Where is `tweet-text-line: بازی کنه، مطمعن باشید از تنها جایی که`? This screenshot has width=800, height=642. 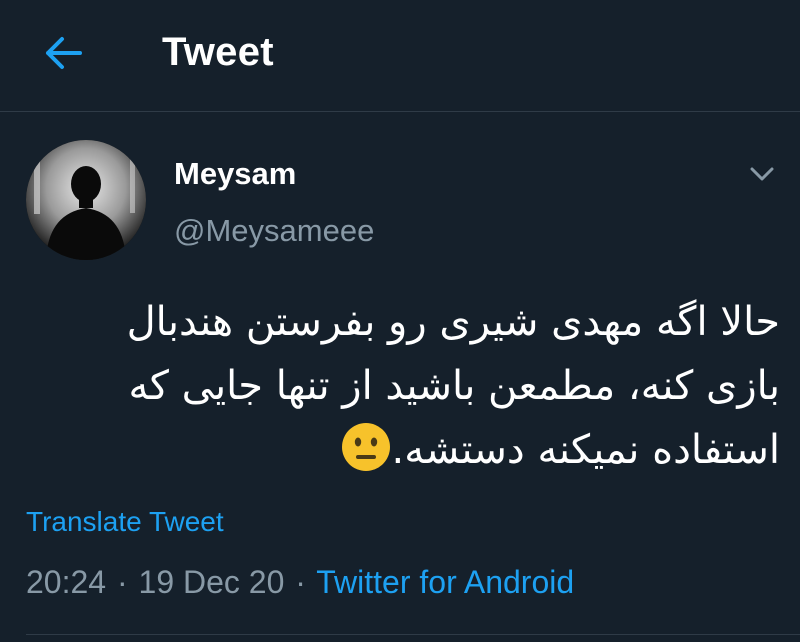 tweet-text-line: بازی کنه، مطمعن باشید از تنها جایی که is located at coordinates (454, 386).